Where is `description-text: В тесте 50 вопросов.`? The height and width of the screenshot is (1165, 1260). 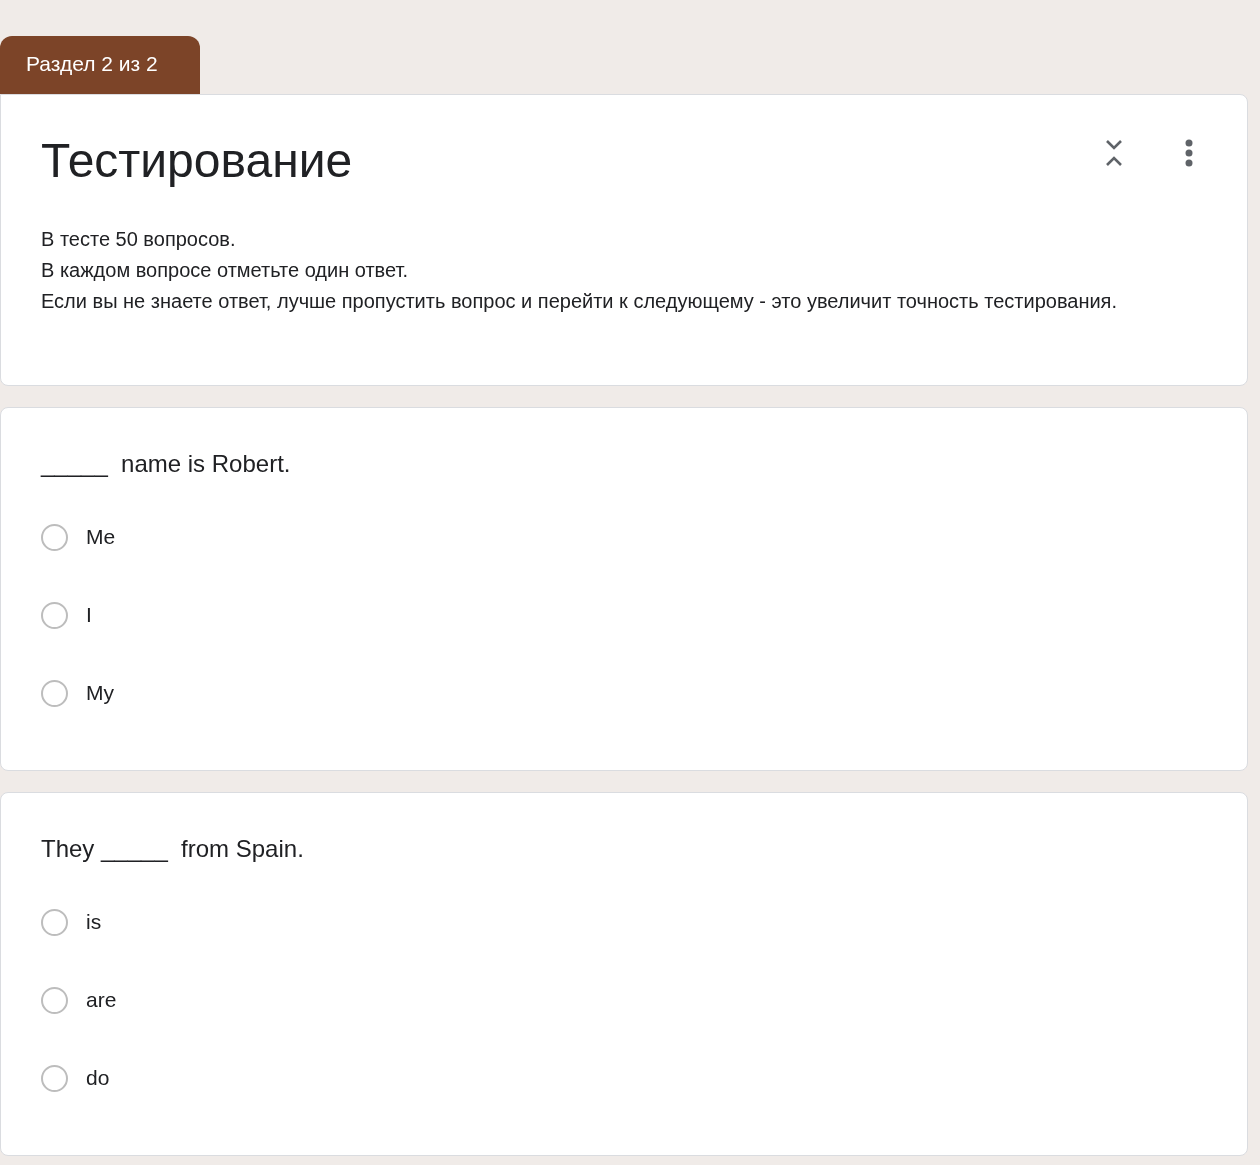
description-text: В тесте 50 вопросов. is located at coordinates (139, 239).